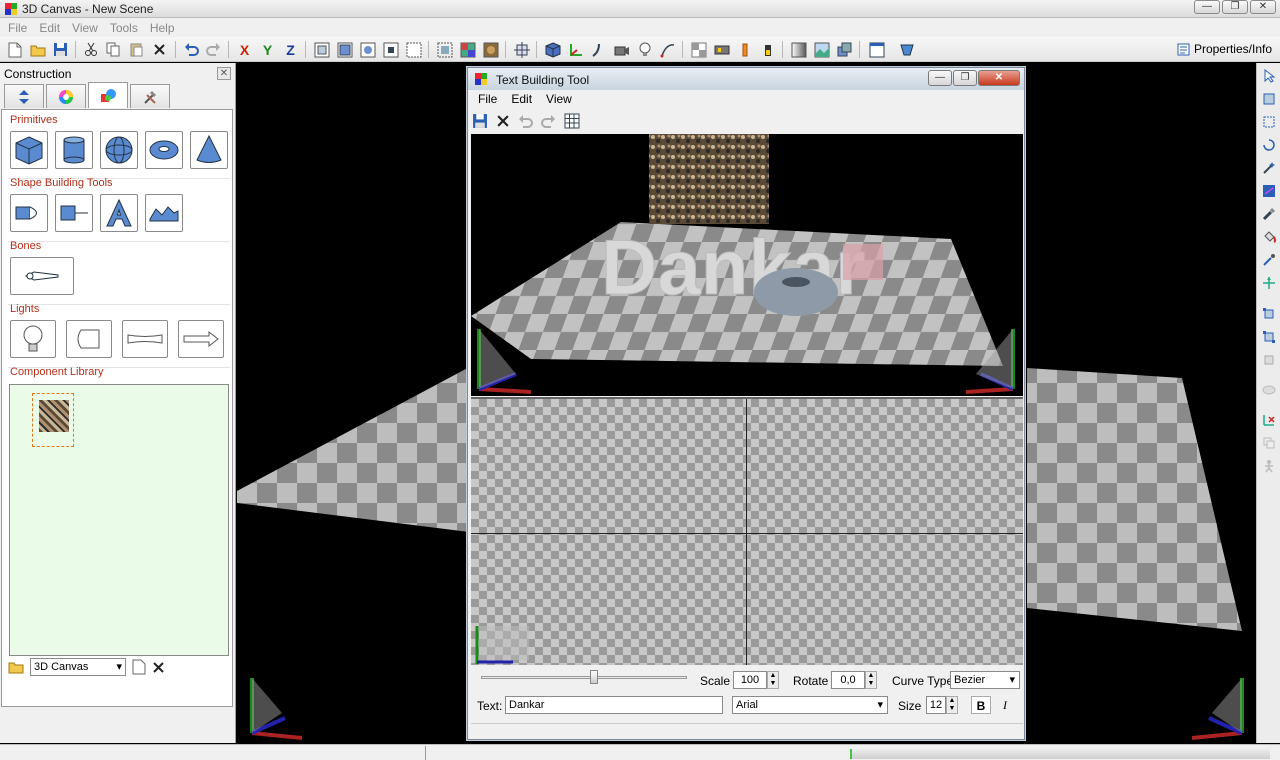  Describe the element at coordinates (1207, 7) in the screenshot. I see `minimize-button: —` at that location.